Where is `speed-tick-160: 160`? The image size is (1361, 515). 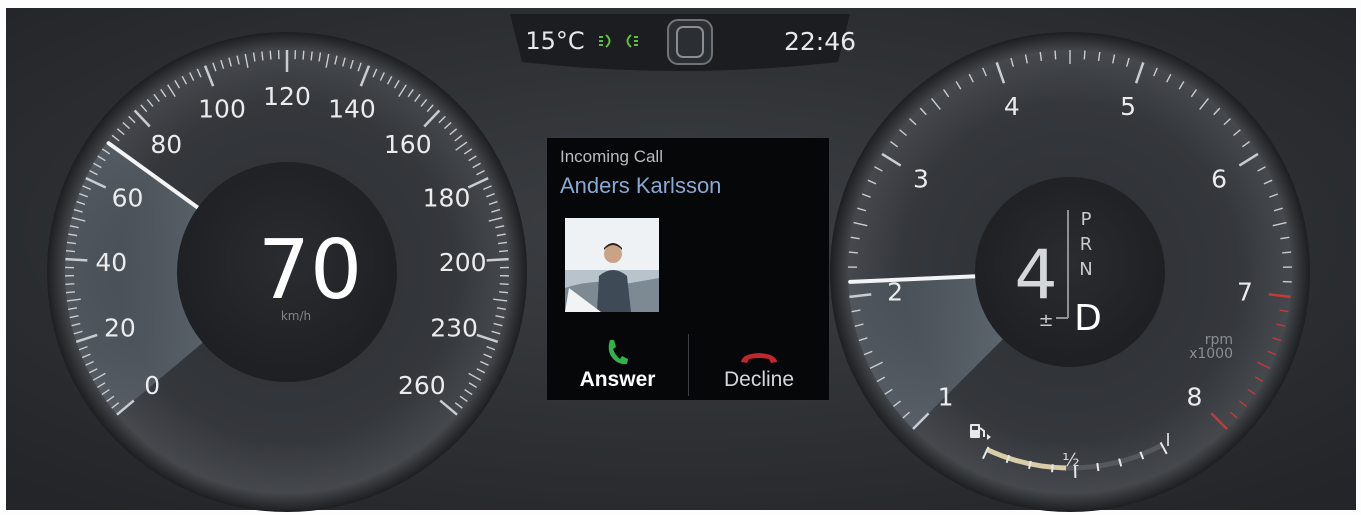
speed-tick-160: 160 is located at coordinates (408, 144).